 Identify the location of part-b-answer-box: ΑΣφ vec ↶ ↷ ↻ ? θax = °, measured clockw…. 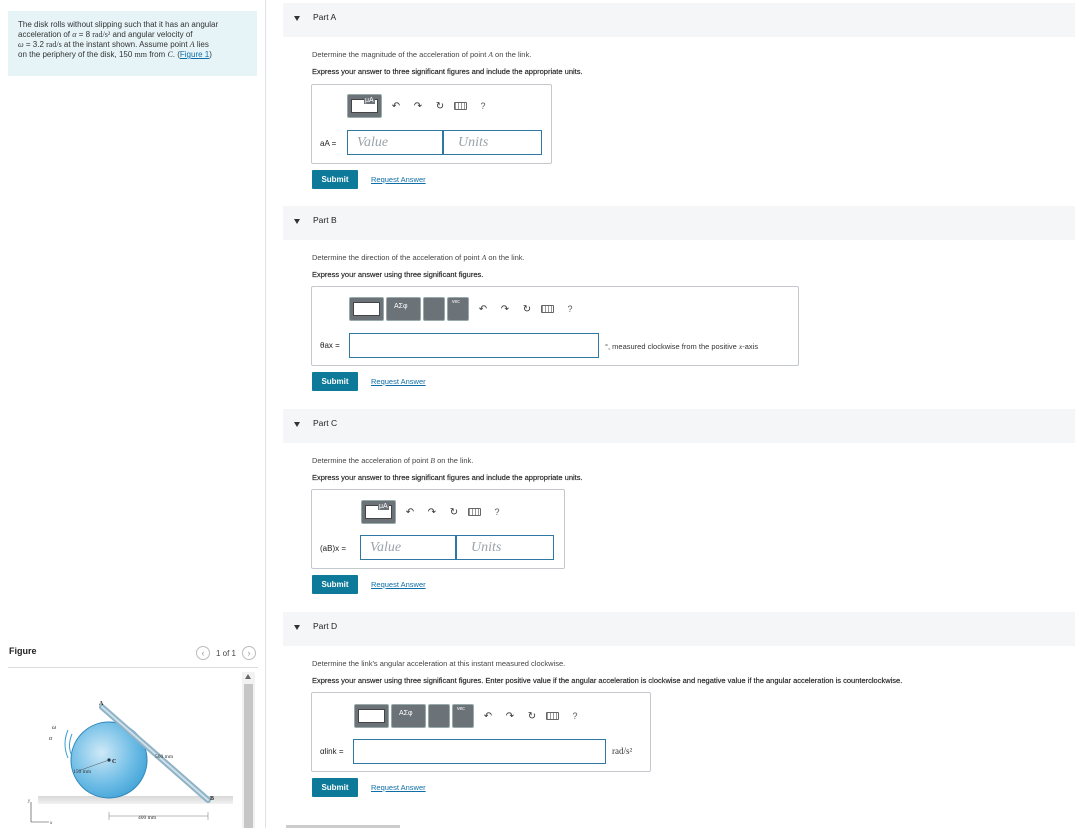
(555, 326).